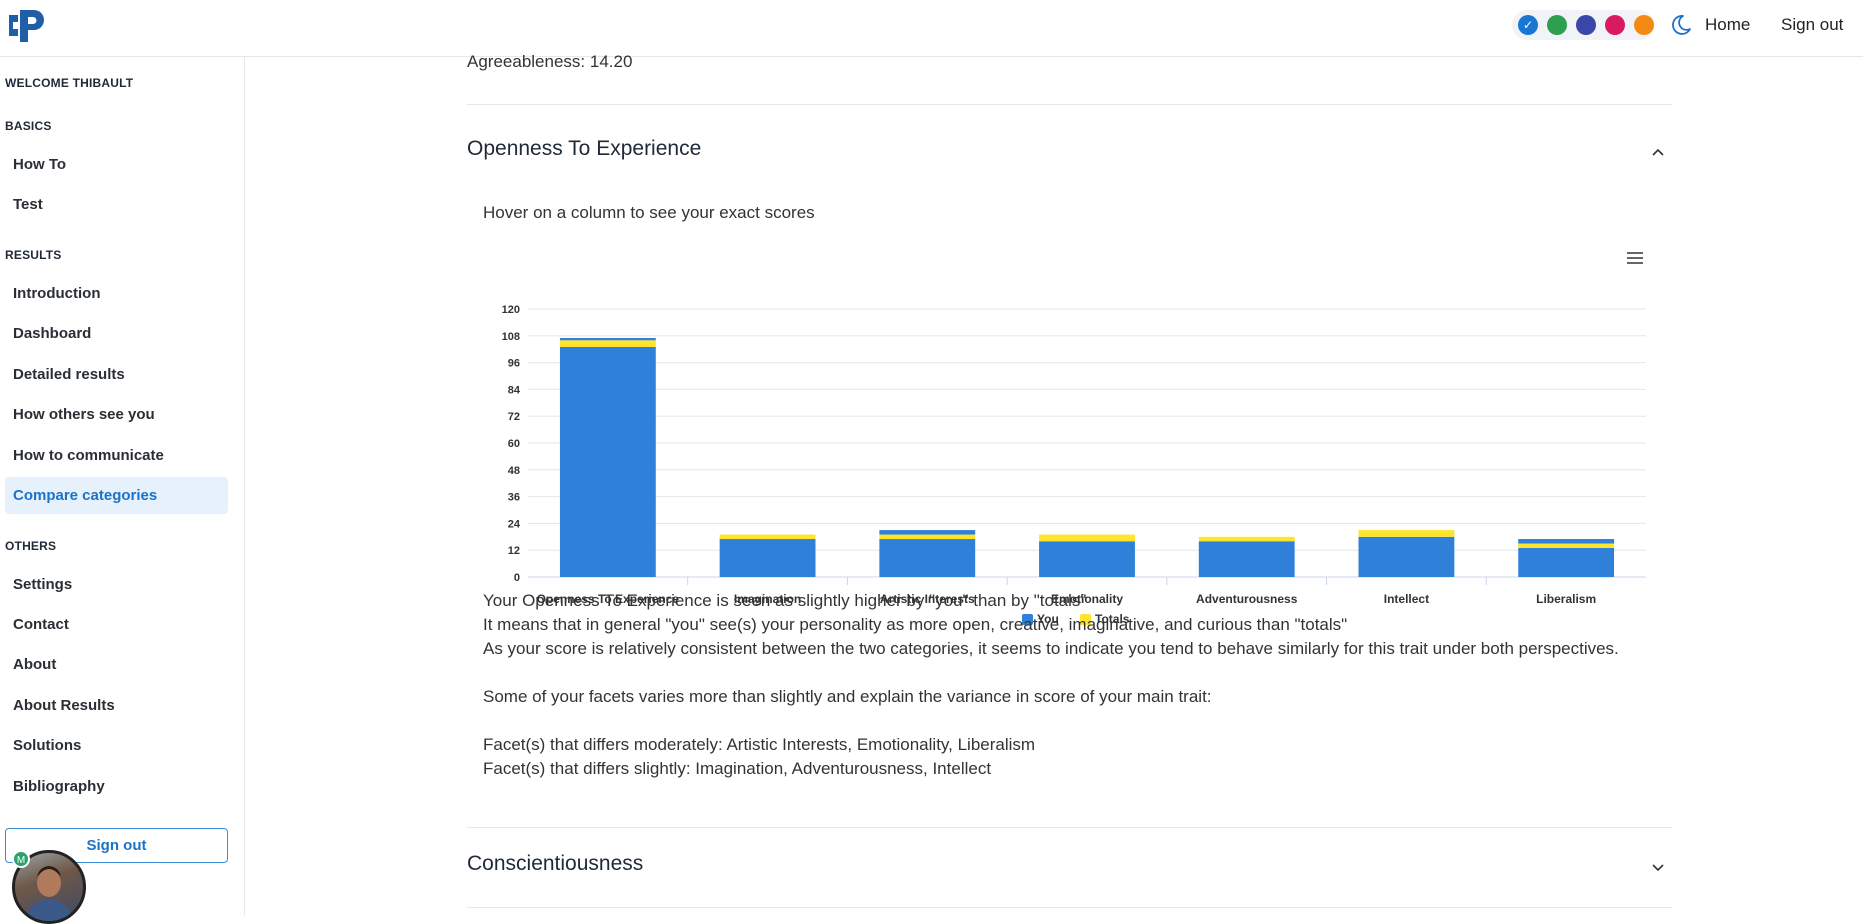 The width and height of the screenshot is (1863, 924). What do you see at coordinates (514, 471) in the screenshot?
I see `chart-y-tick-label: 48` at bounding box center [514, 471].